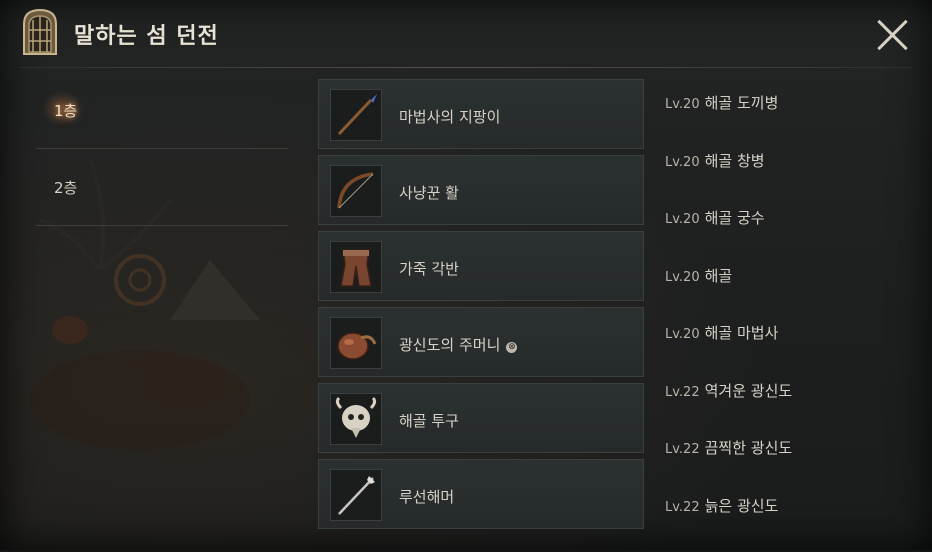 This screenshot has height=552, width=932. What do you see at coordinates (481, 494) in the screenshot?
I see `list-item: 루선해머` at bounding box center [481, 494].